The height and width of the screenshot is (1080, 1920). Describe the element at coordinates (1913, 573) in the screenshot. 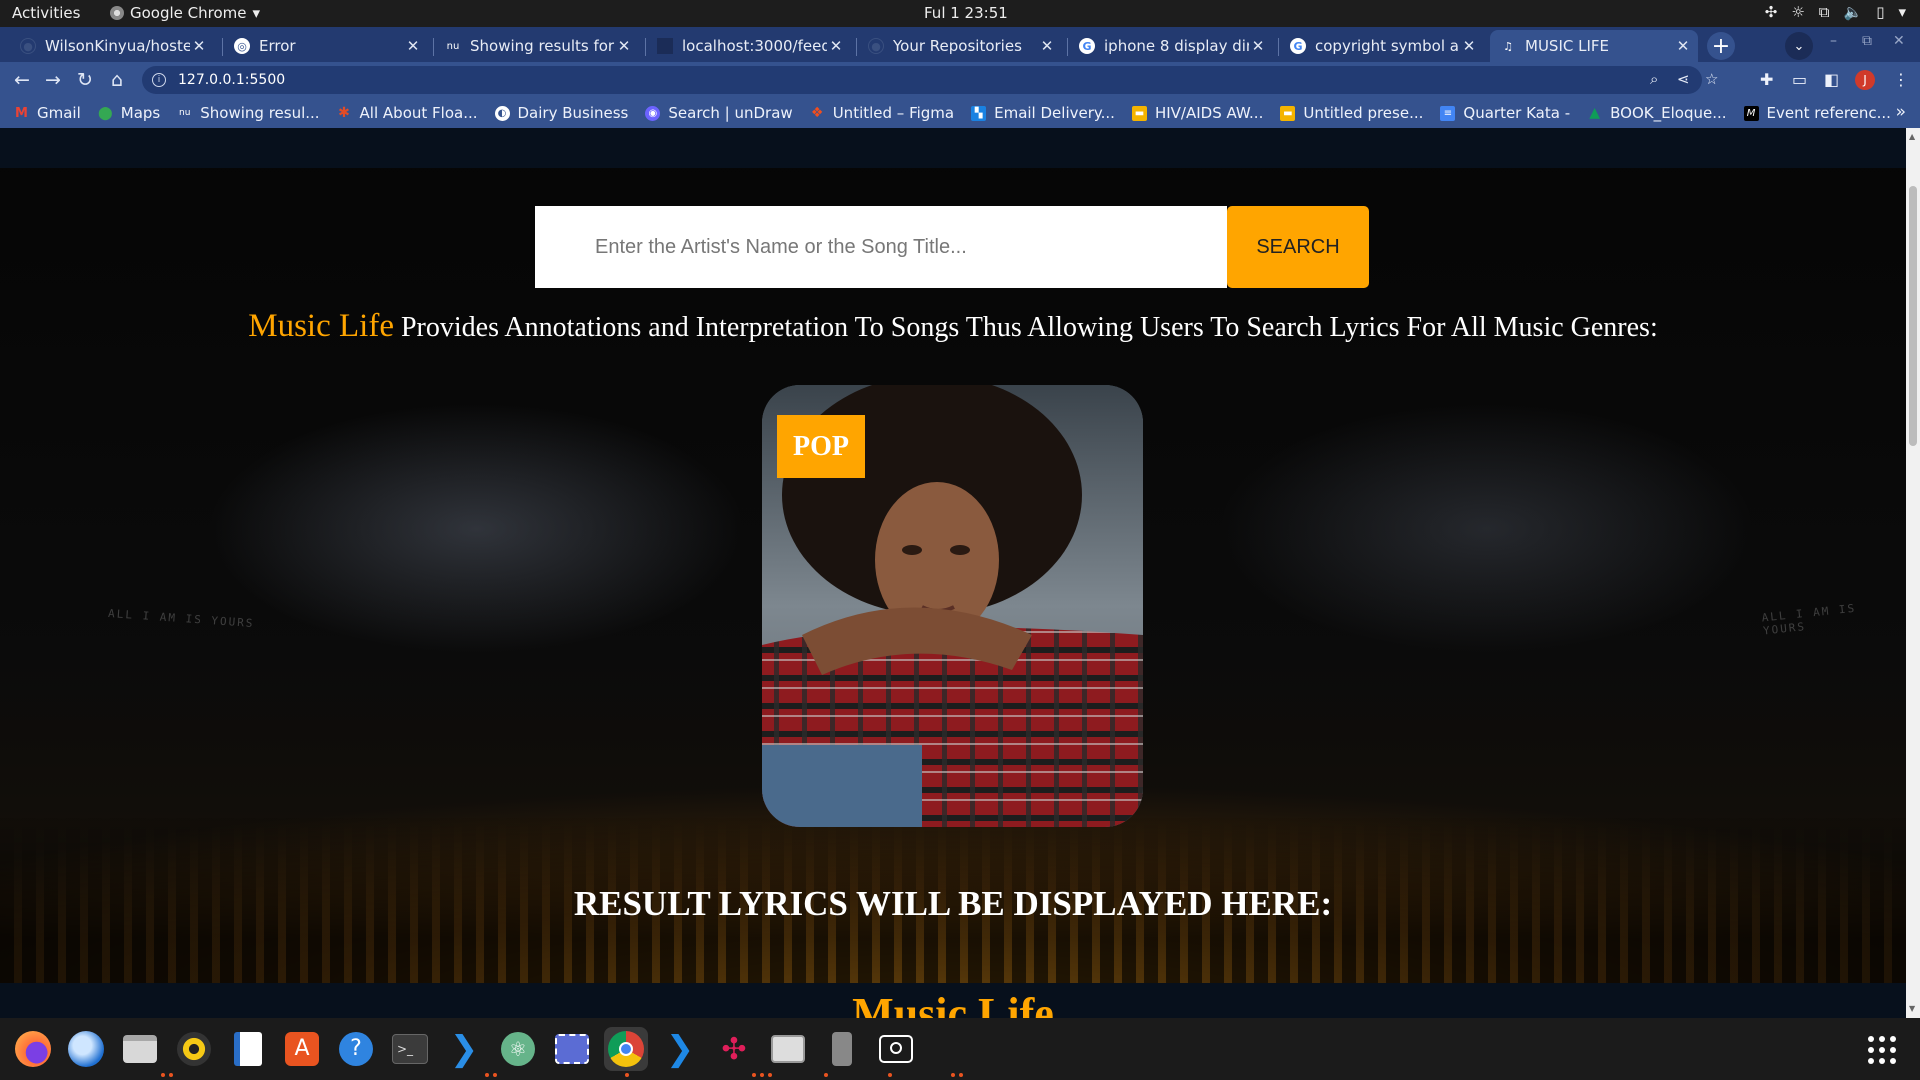

I see `page-scrollbar: ▲ ▼` at that location.